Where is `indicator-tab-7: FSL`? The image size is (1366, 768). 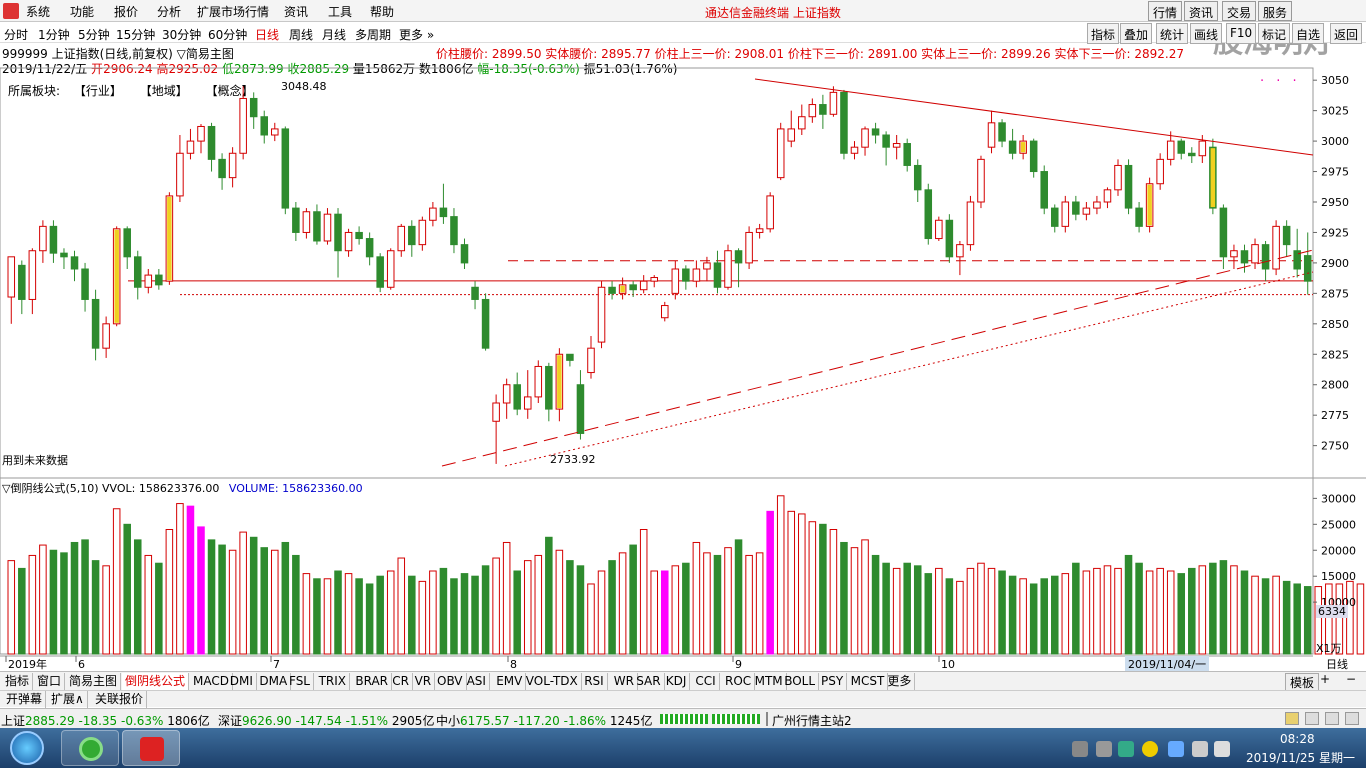
indicator-tab-7: FSL is located at coordinates (300, 681).